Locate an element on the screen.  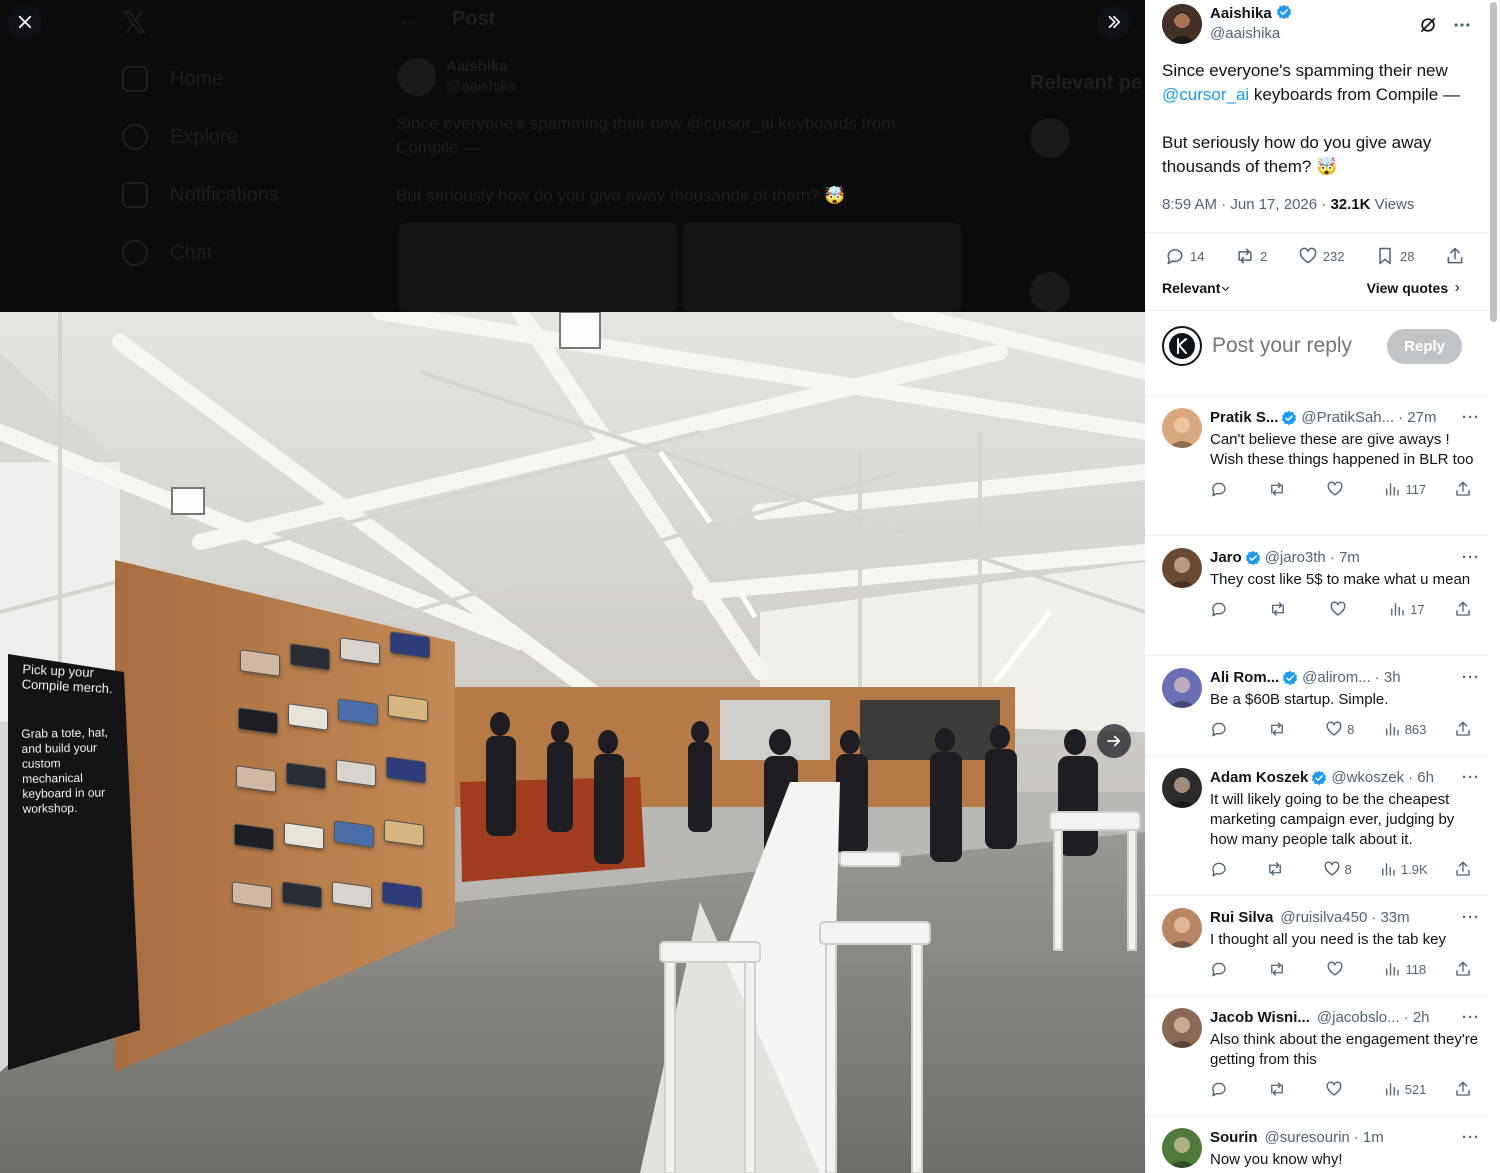
like-stat-button: 232 is located at coordinates (1321, 256).